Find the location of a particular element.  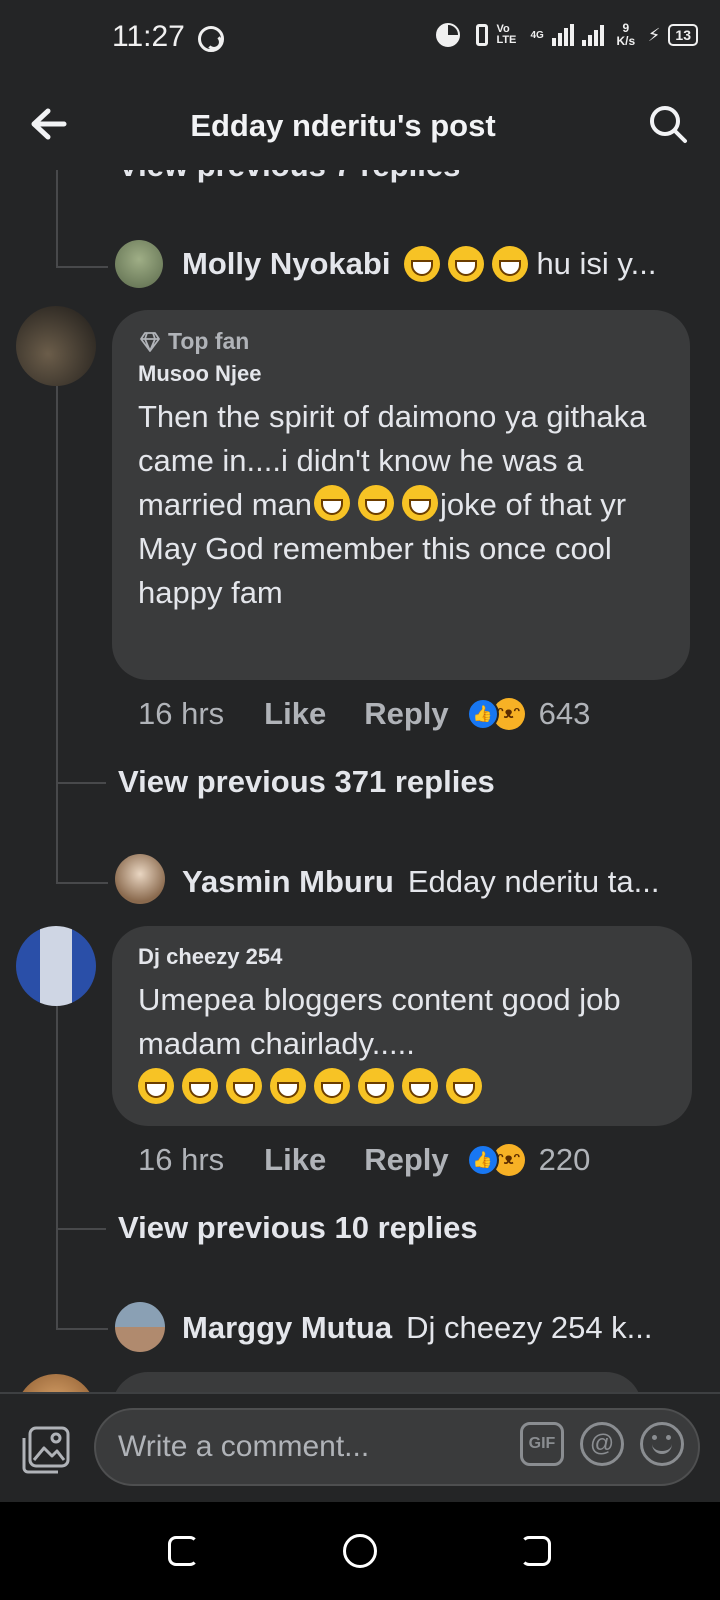

status-time: 11:27 is located at coordinates (148, 36).